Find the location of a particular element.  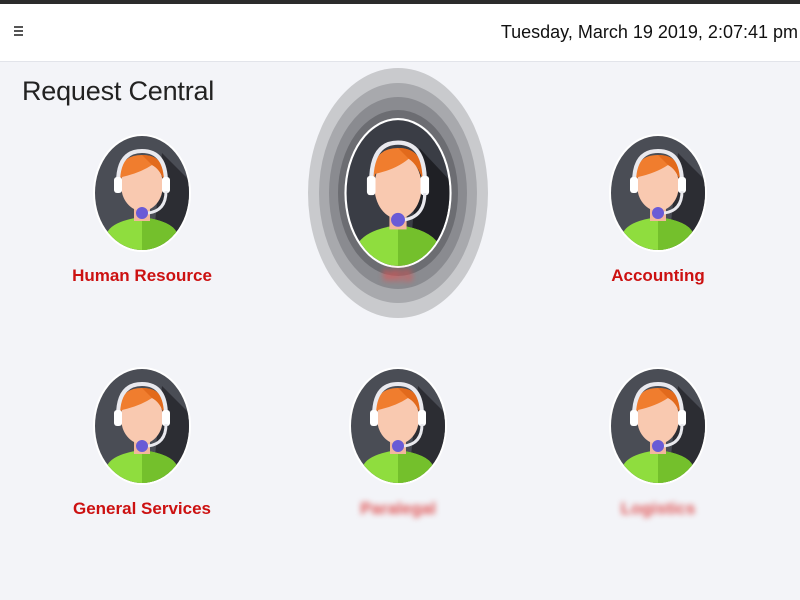

department-tile-general-services: General Services is located at coordinates (142, 435).